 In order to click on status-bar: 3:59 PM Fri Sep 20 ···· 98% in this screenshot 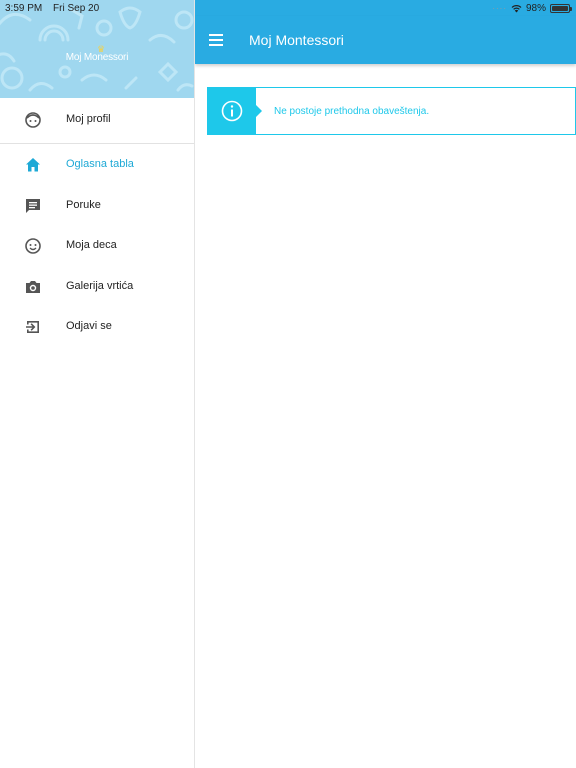, I will do `click(288, 8)`.